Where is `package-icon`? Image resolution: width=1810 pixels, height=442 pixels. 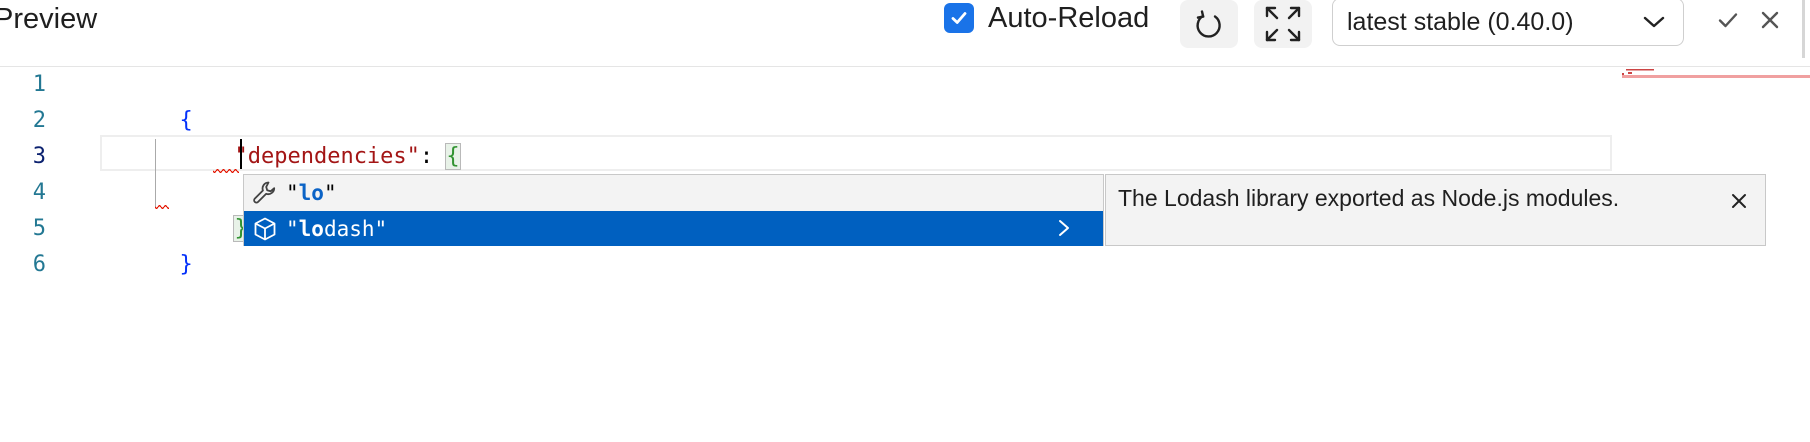 package-icon is located at coordinates (265, 229).